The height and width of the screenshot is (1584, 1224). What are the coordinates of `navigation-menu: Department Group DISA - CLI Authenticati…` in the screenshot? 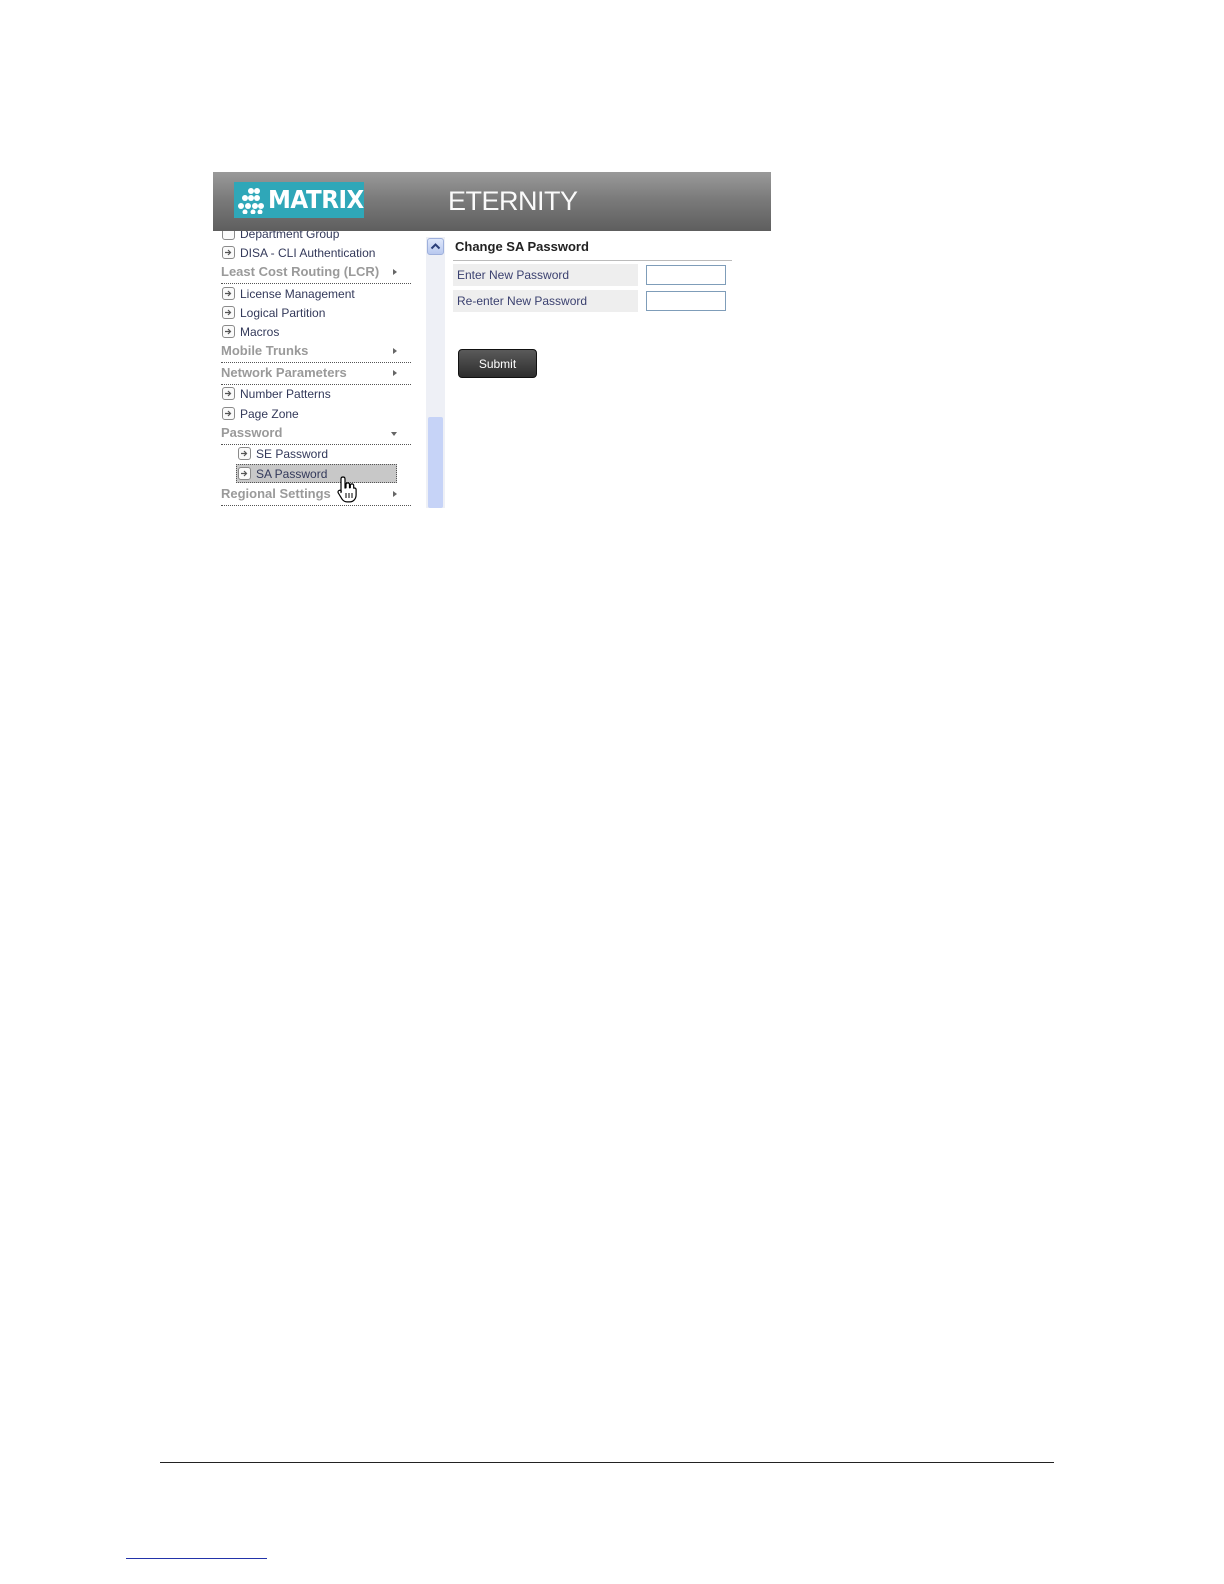 It's located at (315, 369).